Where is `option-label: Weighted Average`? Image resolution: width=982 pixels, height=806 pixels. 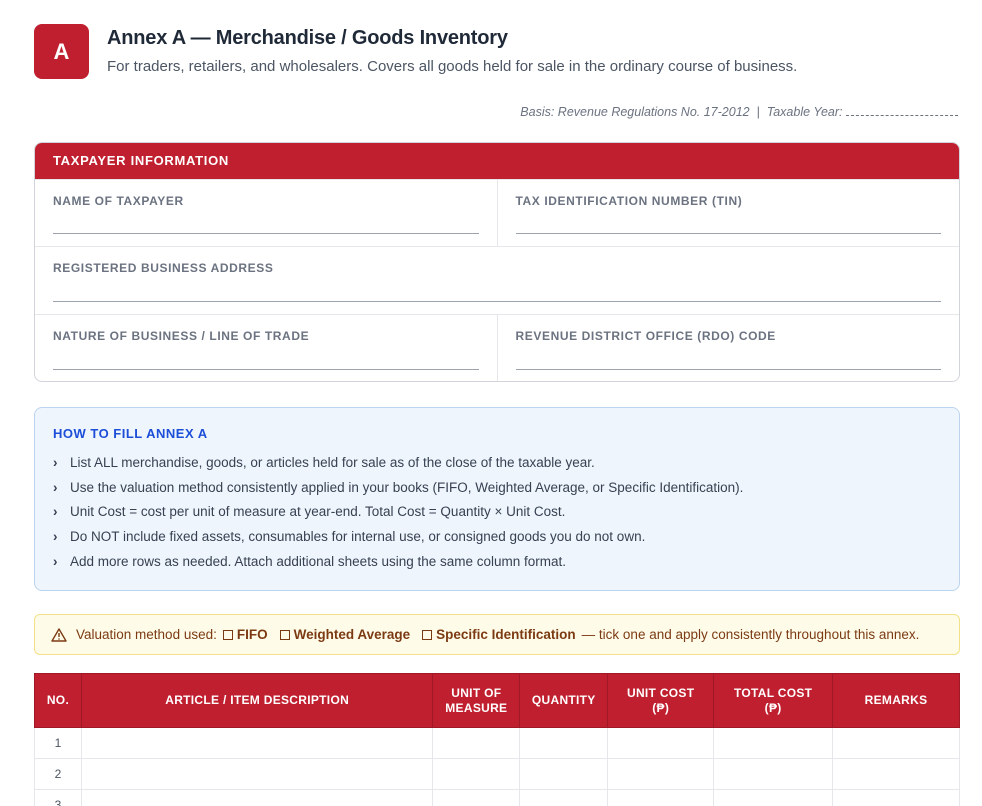 option-label: Weighted Average is located at coordinates (352, 634).